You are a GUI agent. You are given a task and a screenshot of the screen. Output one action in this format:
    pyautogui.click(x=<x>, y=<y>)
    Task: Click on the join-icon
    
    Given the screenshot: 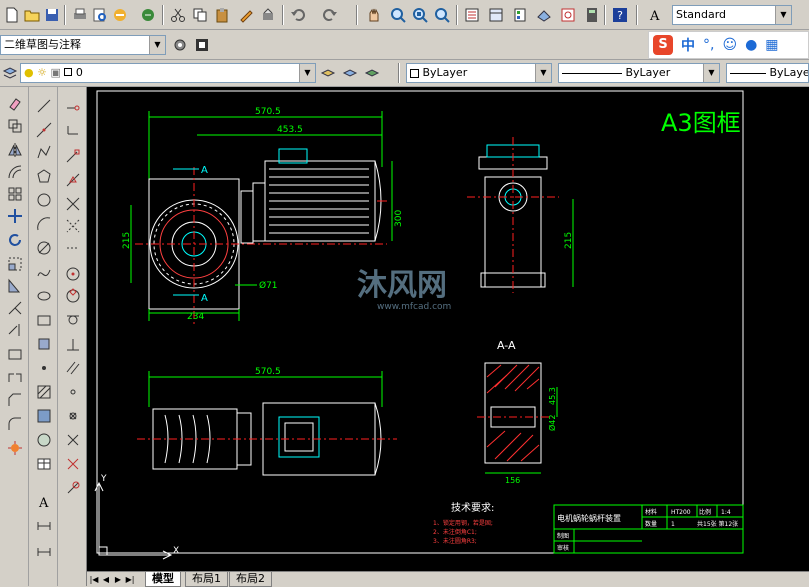 What is the action you would take?
    pyautogui.click(x=15, y=378)
    